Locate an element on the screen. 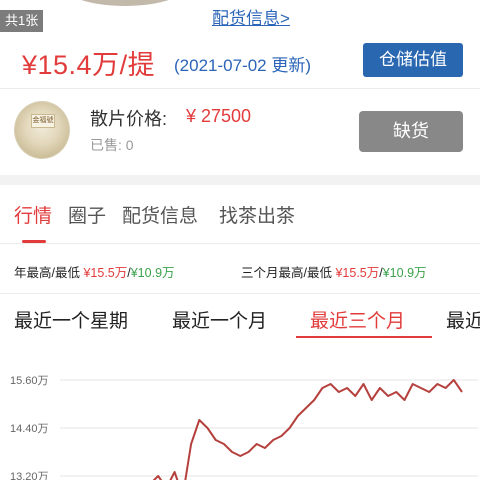 The width and height of the screenshot is (480, 480). year-high-low: 年最高/最低 ¥15.5万/¥10.9万 is located at coordinates (94, 271).